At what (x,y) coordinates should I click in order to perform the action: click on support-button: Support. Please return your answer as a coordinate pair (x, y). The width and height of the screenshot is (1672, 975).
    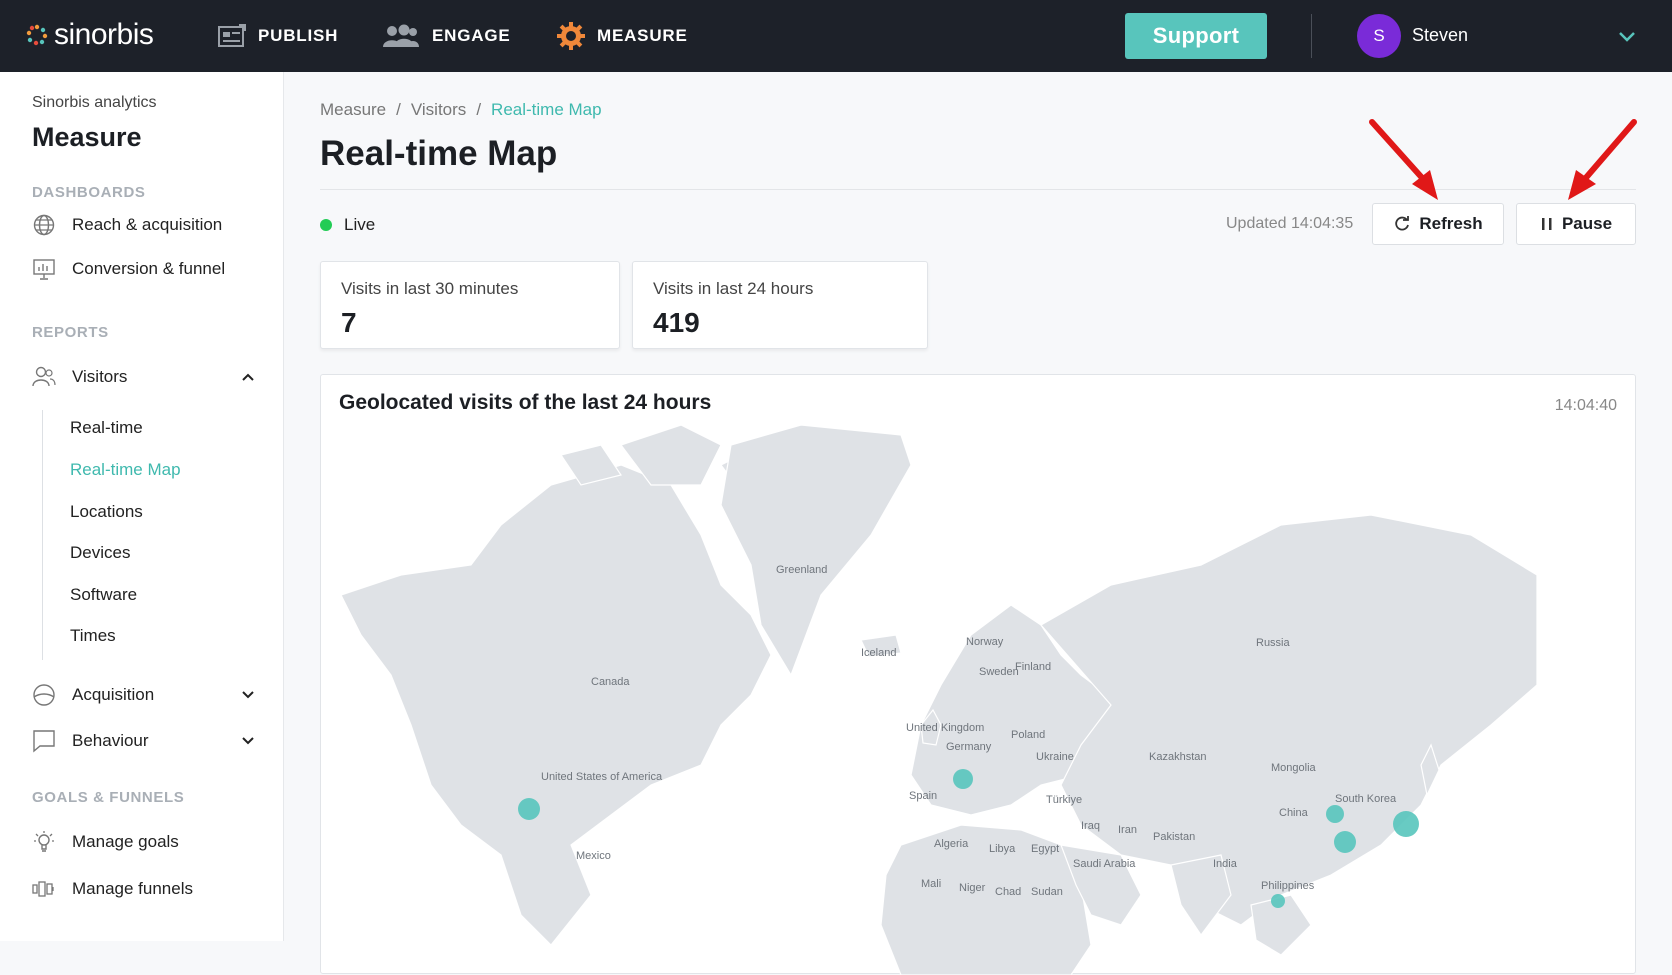
    Looking at the image, I should click on (1196, 36).